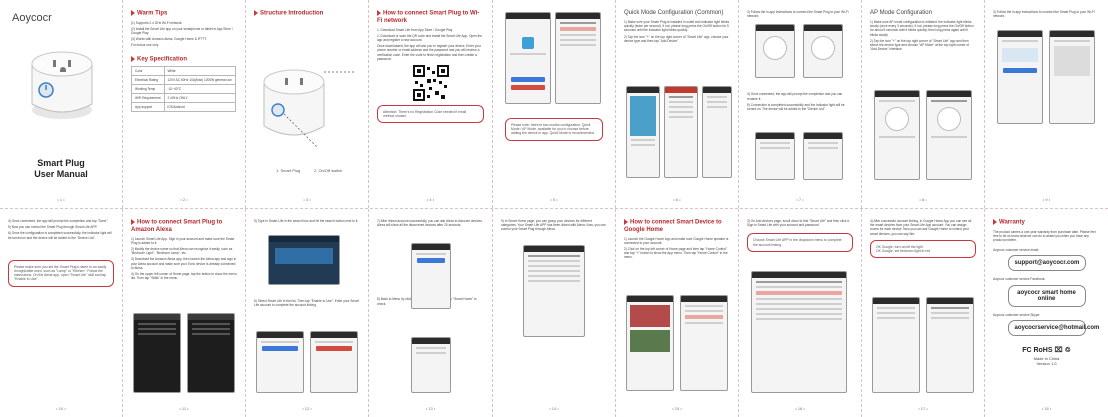  I want to click on structure-heading: Structure Introduction, so click(307, 14).